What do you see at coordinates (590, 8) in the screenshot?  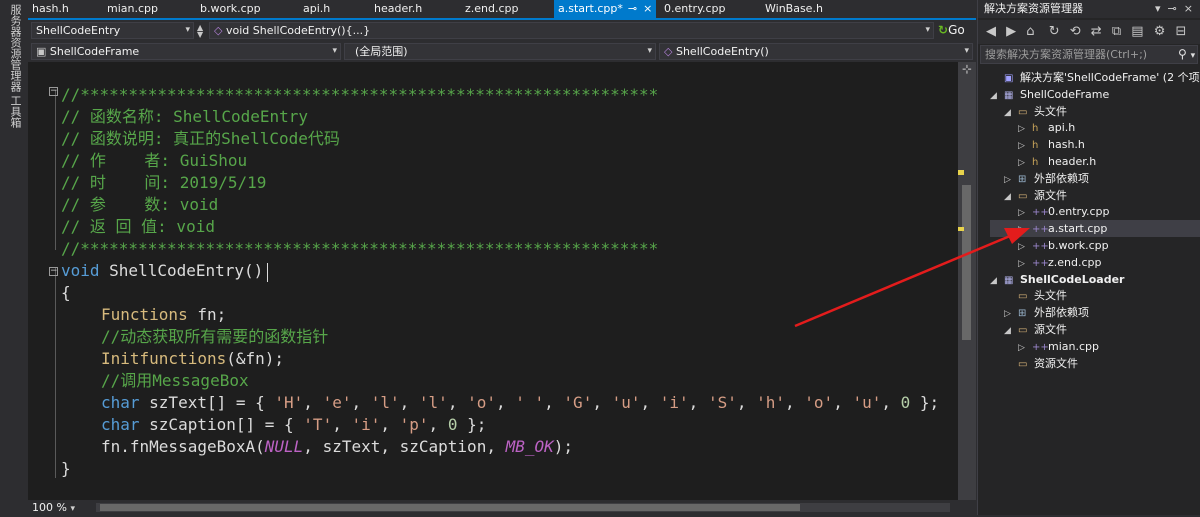 I see `tab-a-start-cpp-label: a.start.cpp*` at bounding box center [590, 8].